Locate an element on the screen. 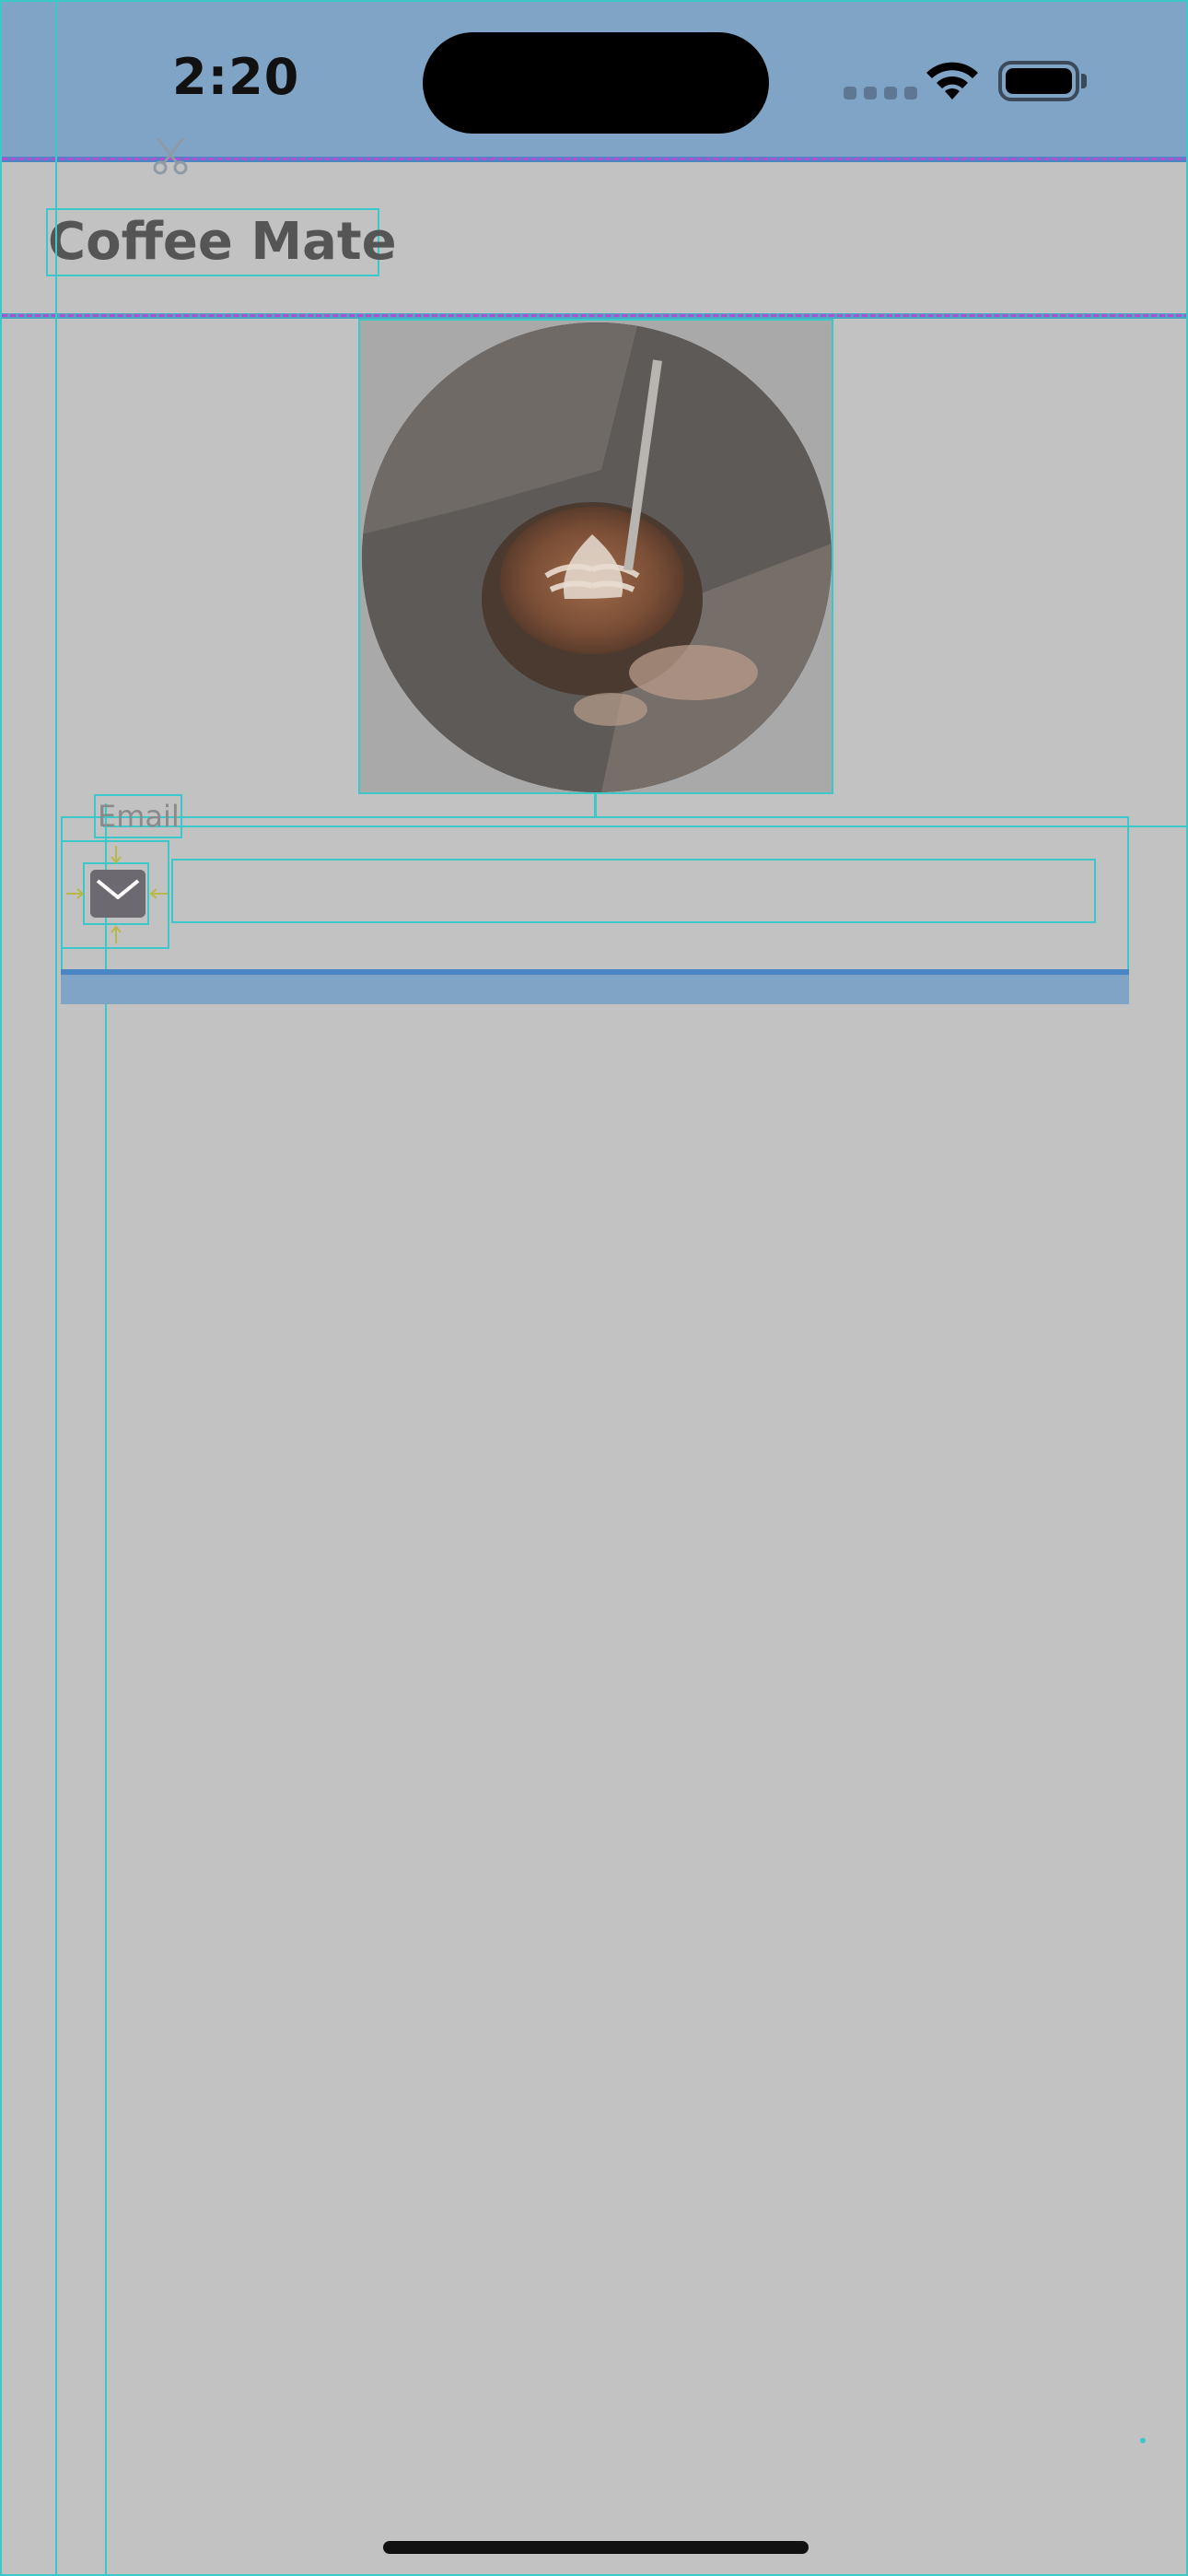  wifi-icon is located at coordinates (952, 81).